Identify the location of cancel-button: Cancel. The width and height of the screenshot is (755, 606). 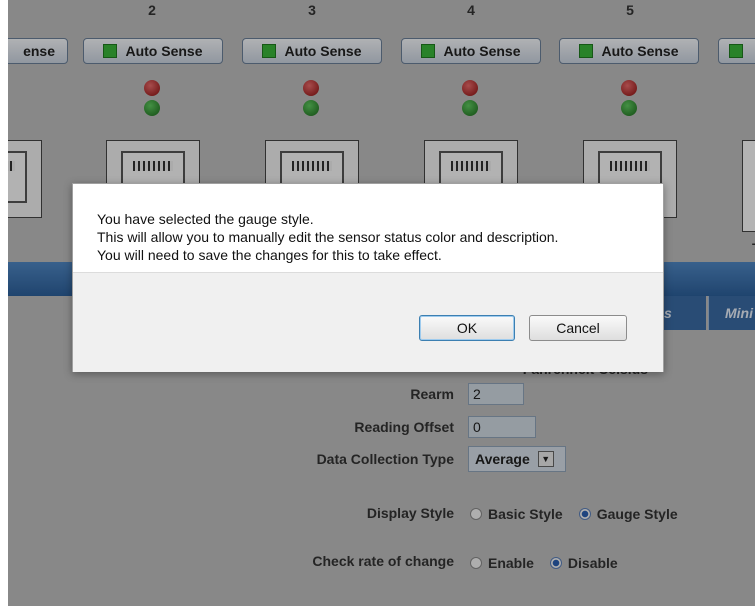
(578, 328).